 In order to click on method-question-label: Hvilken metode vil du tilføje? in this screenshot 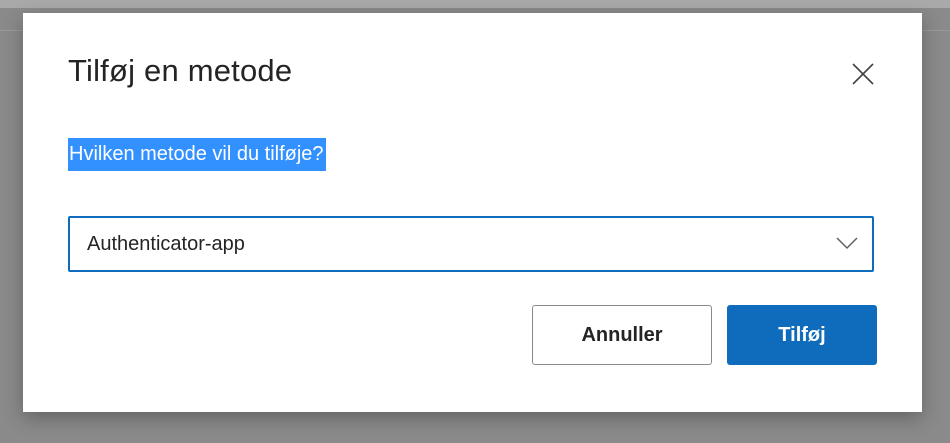, I will do `click(197, 154)`.